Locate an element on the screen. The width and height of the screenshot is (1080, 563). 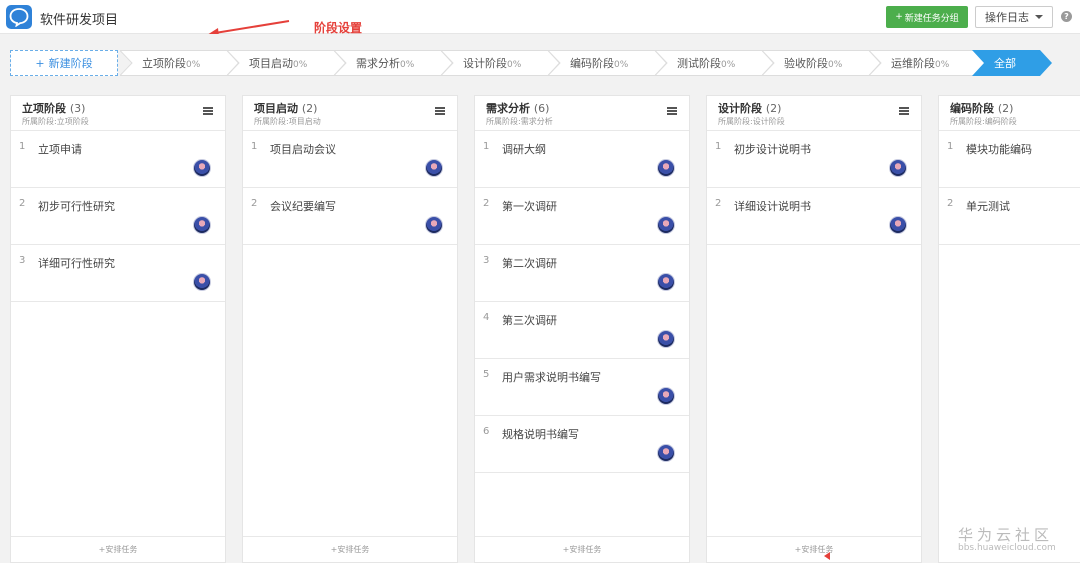
task-card: 1 调研大纲 is located at coordinates (582, 159).